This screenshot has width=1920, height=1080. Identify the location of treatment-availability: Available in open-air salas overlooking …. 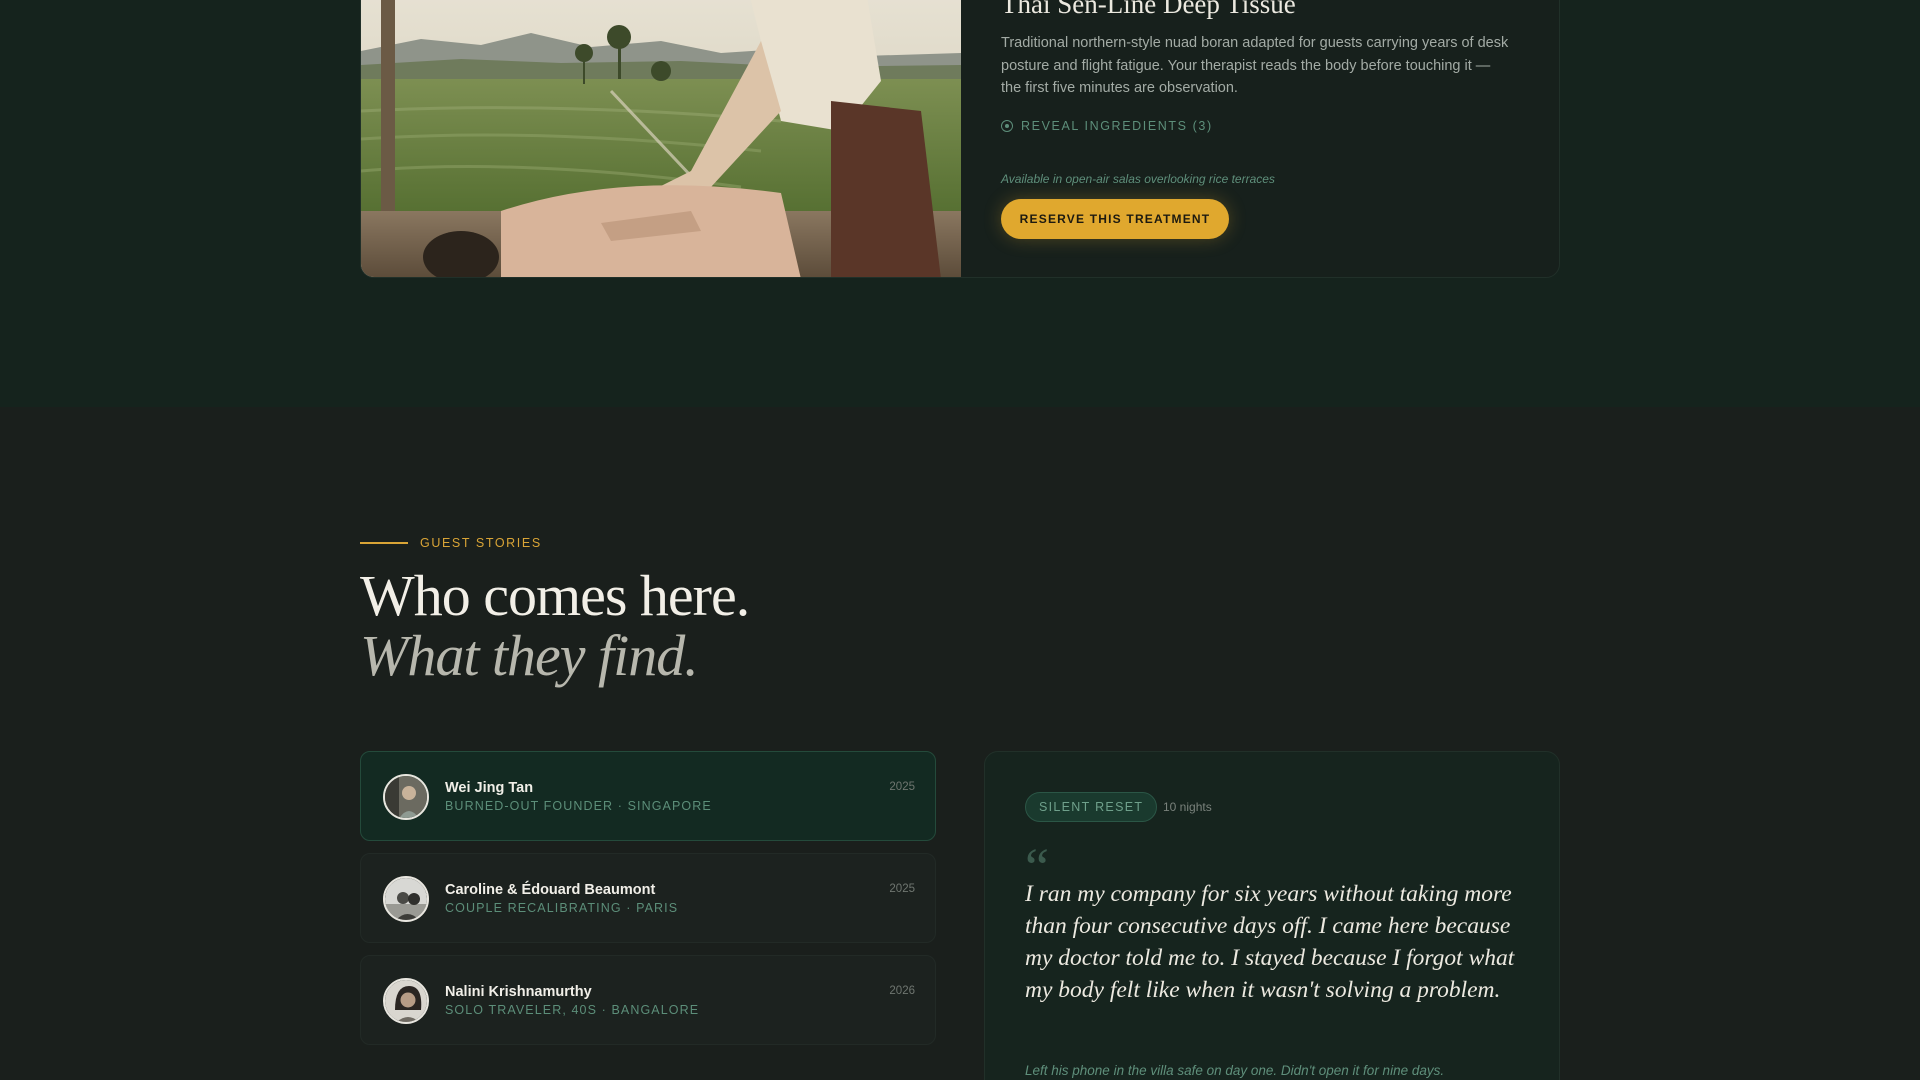
(1138, 179).